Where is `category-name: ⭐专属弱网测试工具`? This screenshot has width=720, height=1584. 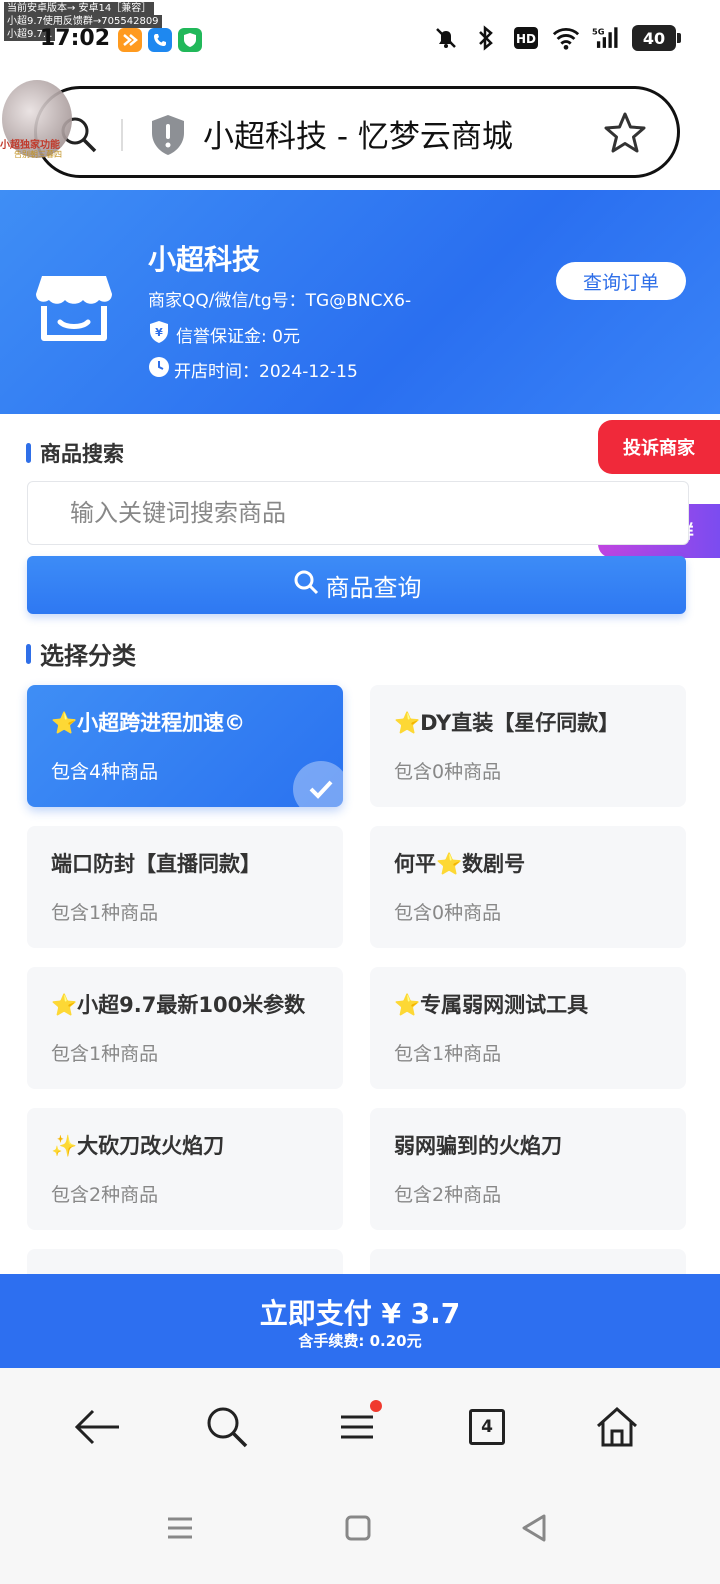
category-name: ⭐专属弱网测试工具 is located at coordinates (491, 1005).